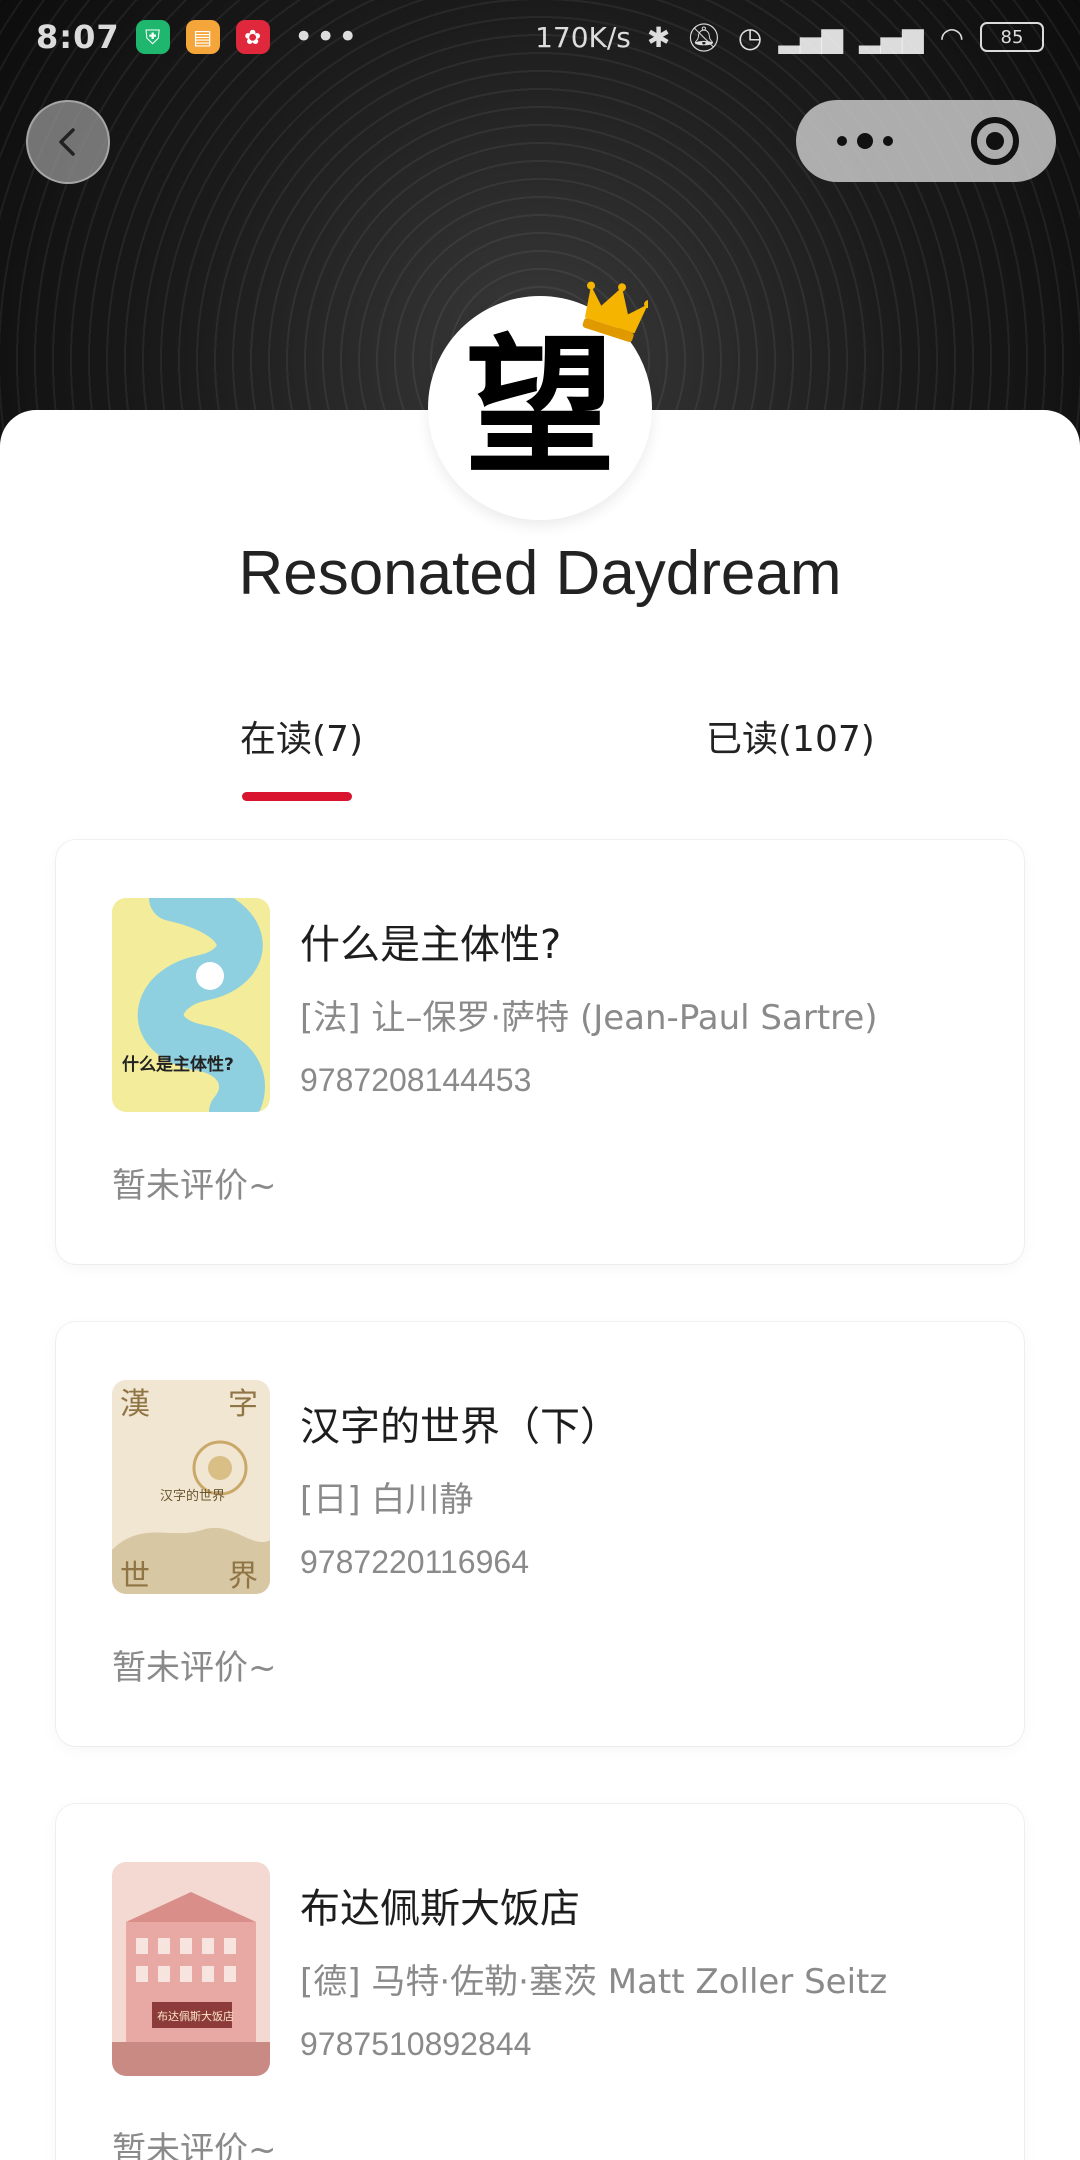 The height and width of the screenshot is (2160, 1080). Describe the element at coordinates (195, 2016) in the screenshot. I see `cover-title-text: 布达佩斯大饭店` at that location.